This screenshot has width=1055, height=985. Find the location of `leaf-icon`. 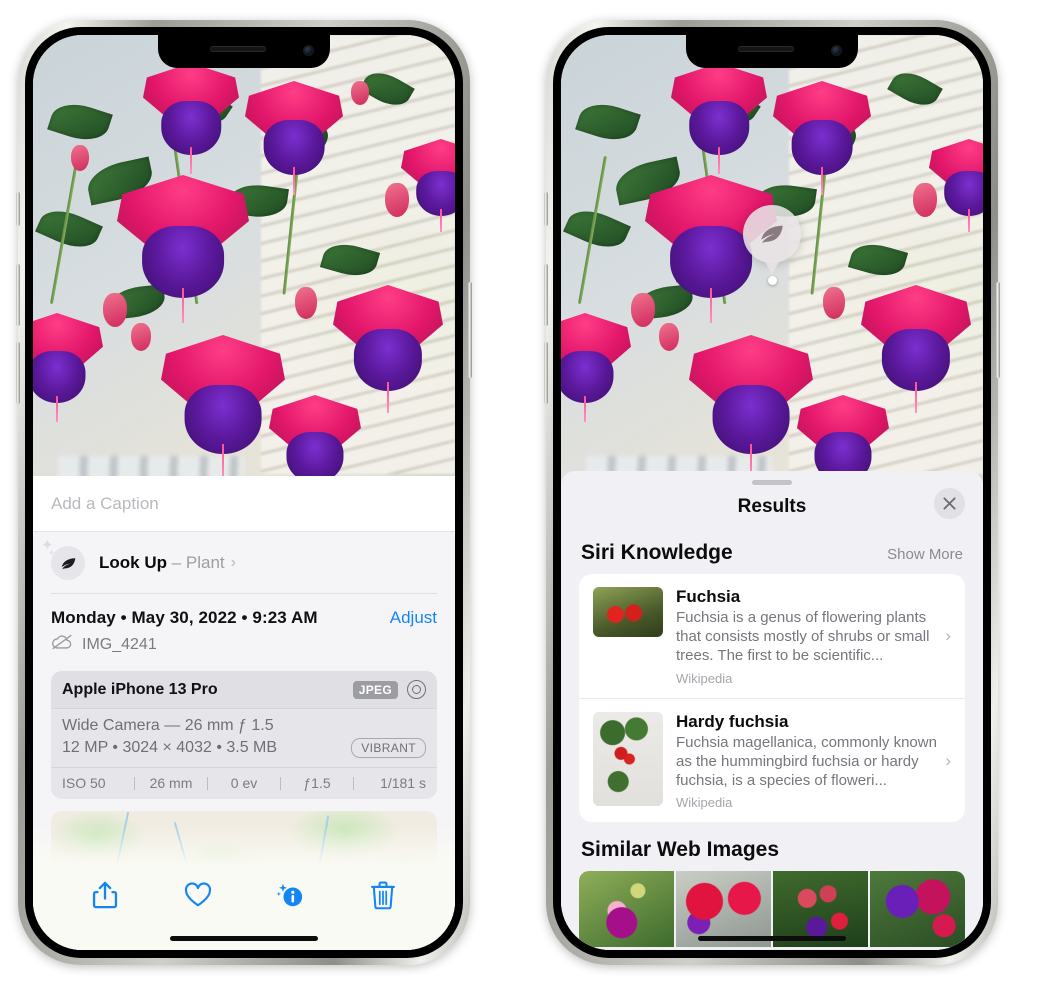

leaf-icon is located at coordinates (772, 234).